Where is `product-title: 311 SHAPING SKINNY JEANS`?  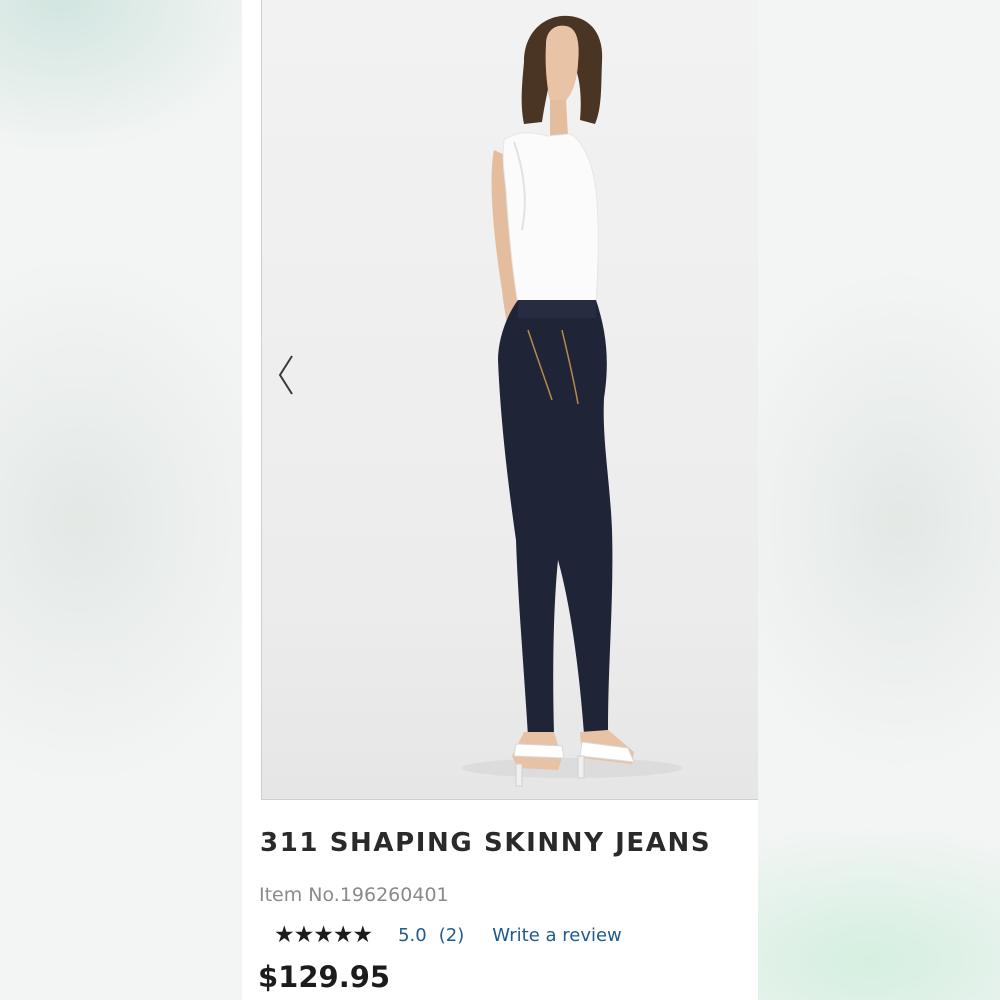
product-title: 311 SHAPING SKINNY JEANS is located at coordinates (486, 843).